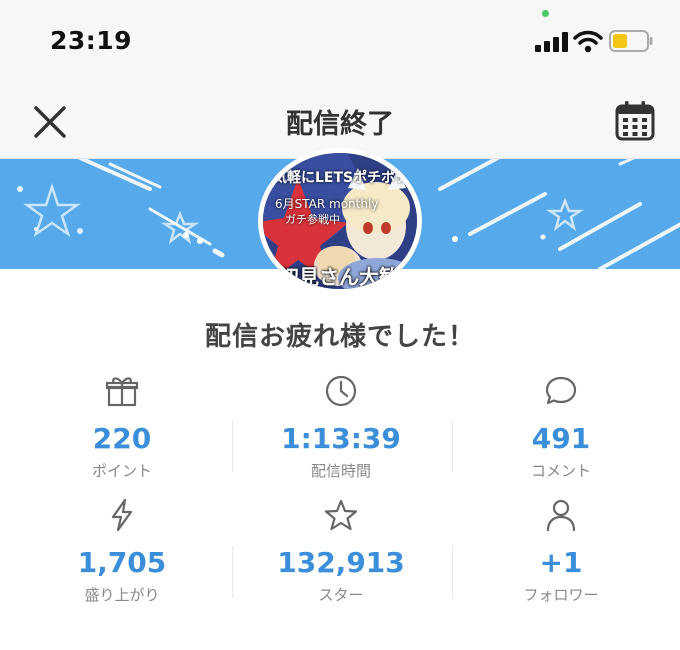 The image size is (680, 650). I want to click on streamer-avatar: 気軽にLETSポチポチ 6月STAR monthly ガチ参戦中 初見さん大歓迎, so click(340, 221).